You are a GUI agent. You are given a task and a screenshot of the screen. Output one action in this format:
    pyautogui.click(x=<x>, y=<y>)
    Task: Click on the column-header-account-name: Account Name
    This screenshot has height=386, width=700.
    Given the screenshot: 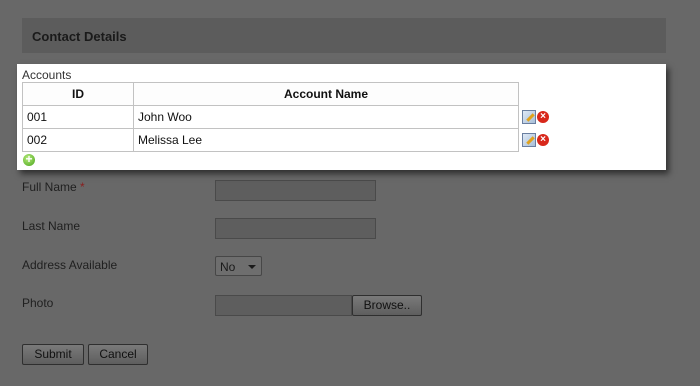 What is the action you would take?
    pyautogui.click(x=326, y=94)
    